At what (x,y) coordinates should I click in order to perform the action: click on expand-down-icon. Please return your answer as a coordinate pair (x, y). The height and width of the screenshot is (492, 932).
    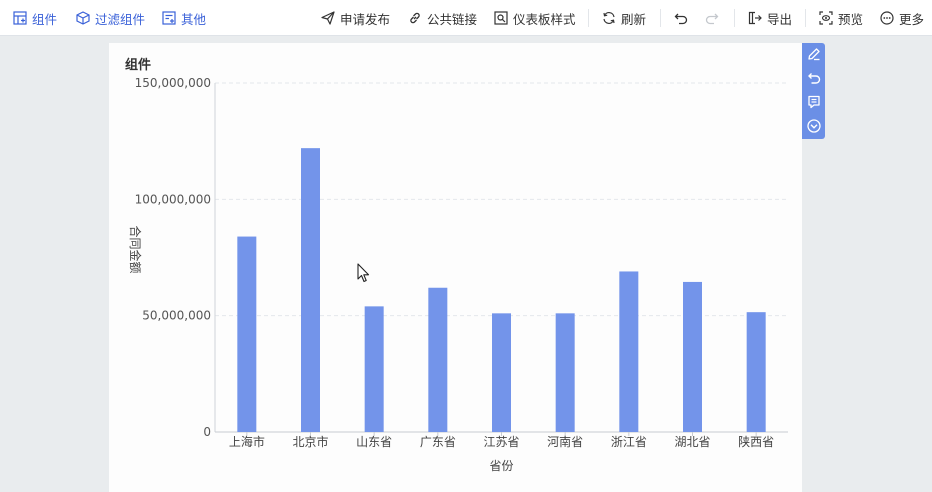
    Looking at the image, I should click on (813, 127).